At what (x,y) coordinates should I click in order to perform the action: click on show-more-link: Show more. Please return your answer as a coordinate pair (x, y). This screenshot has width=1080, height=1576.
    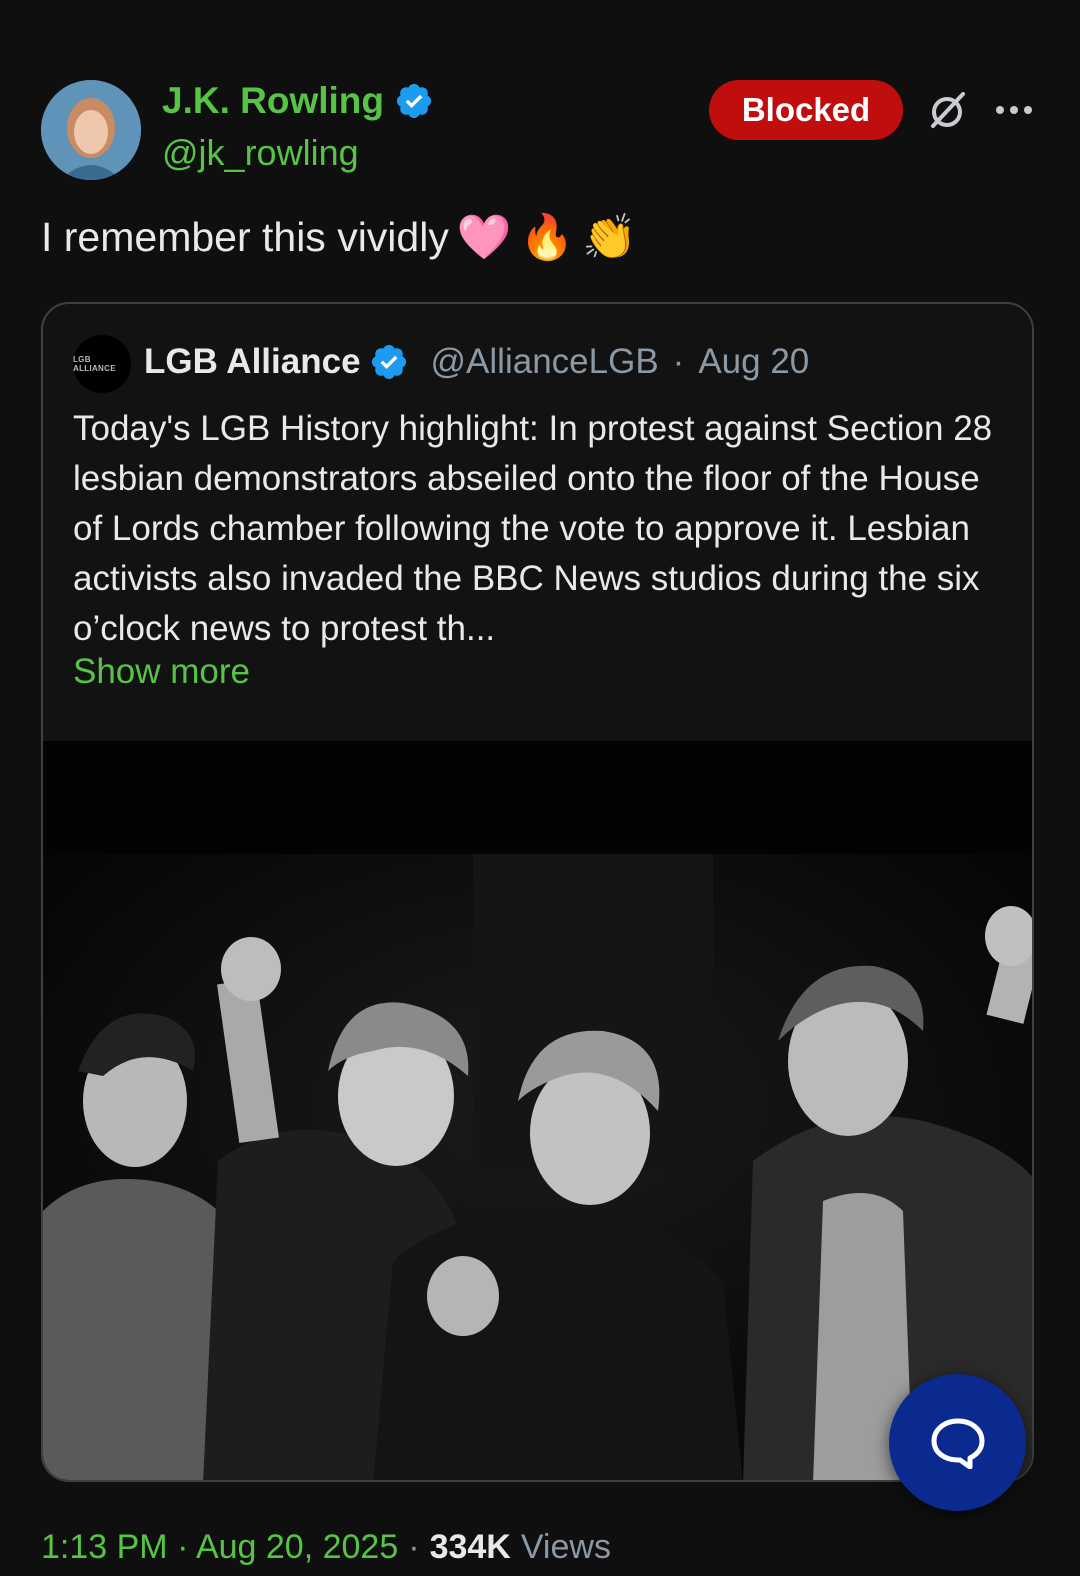
    Looking at the image, I should click on (161, 672).